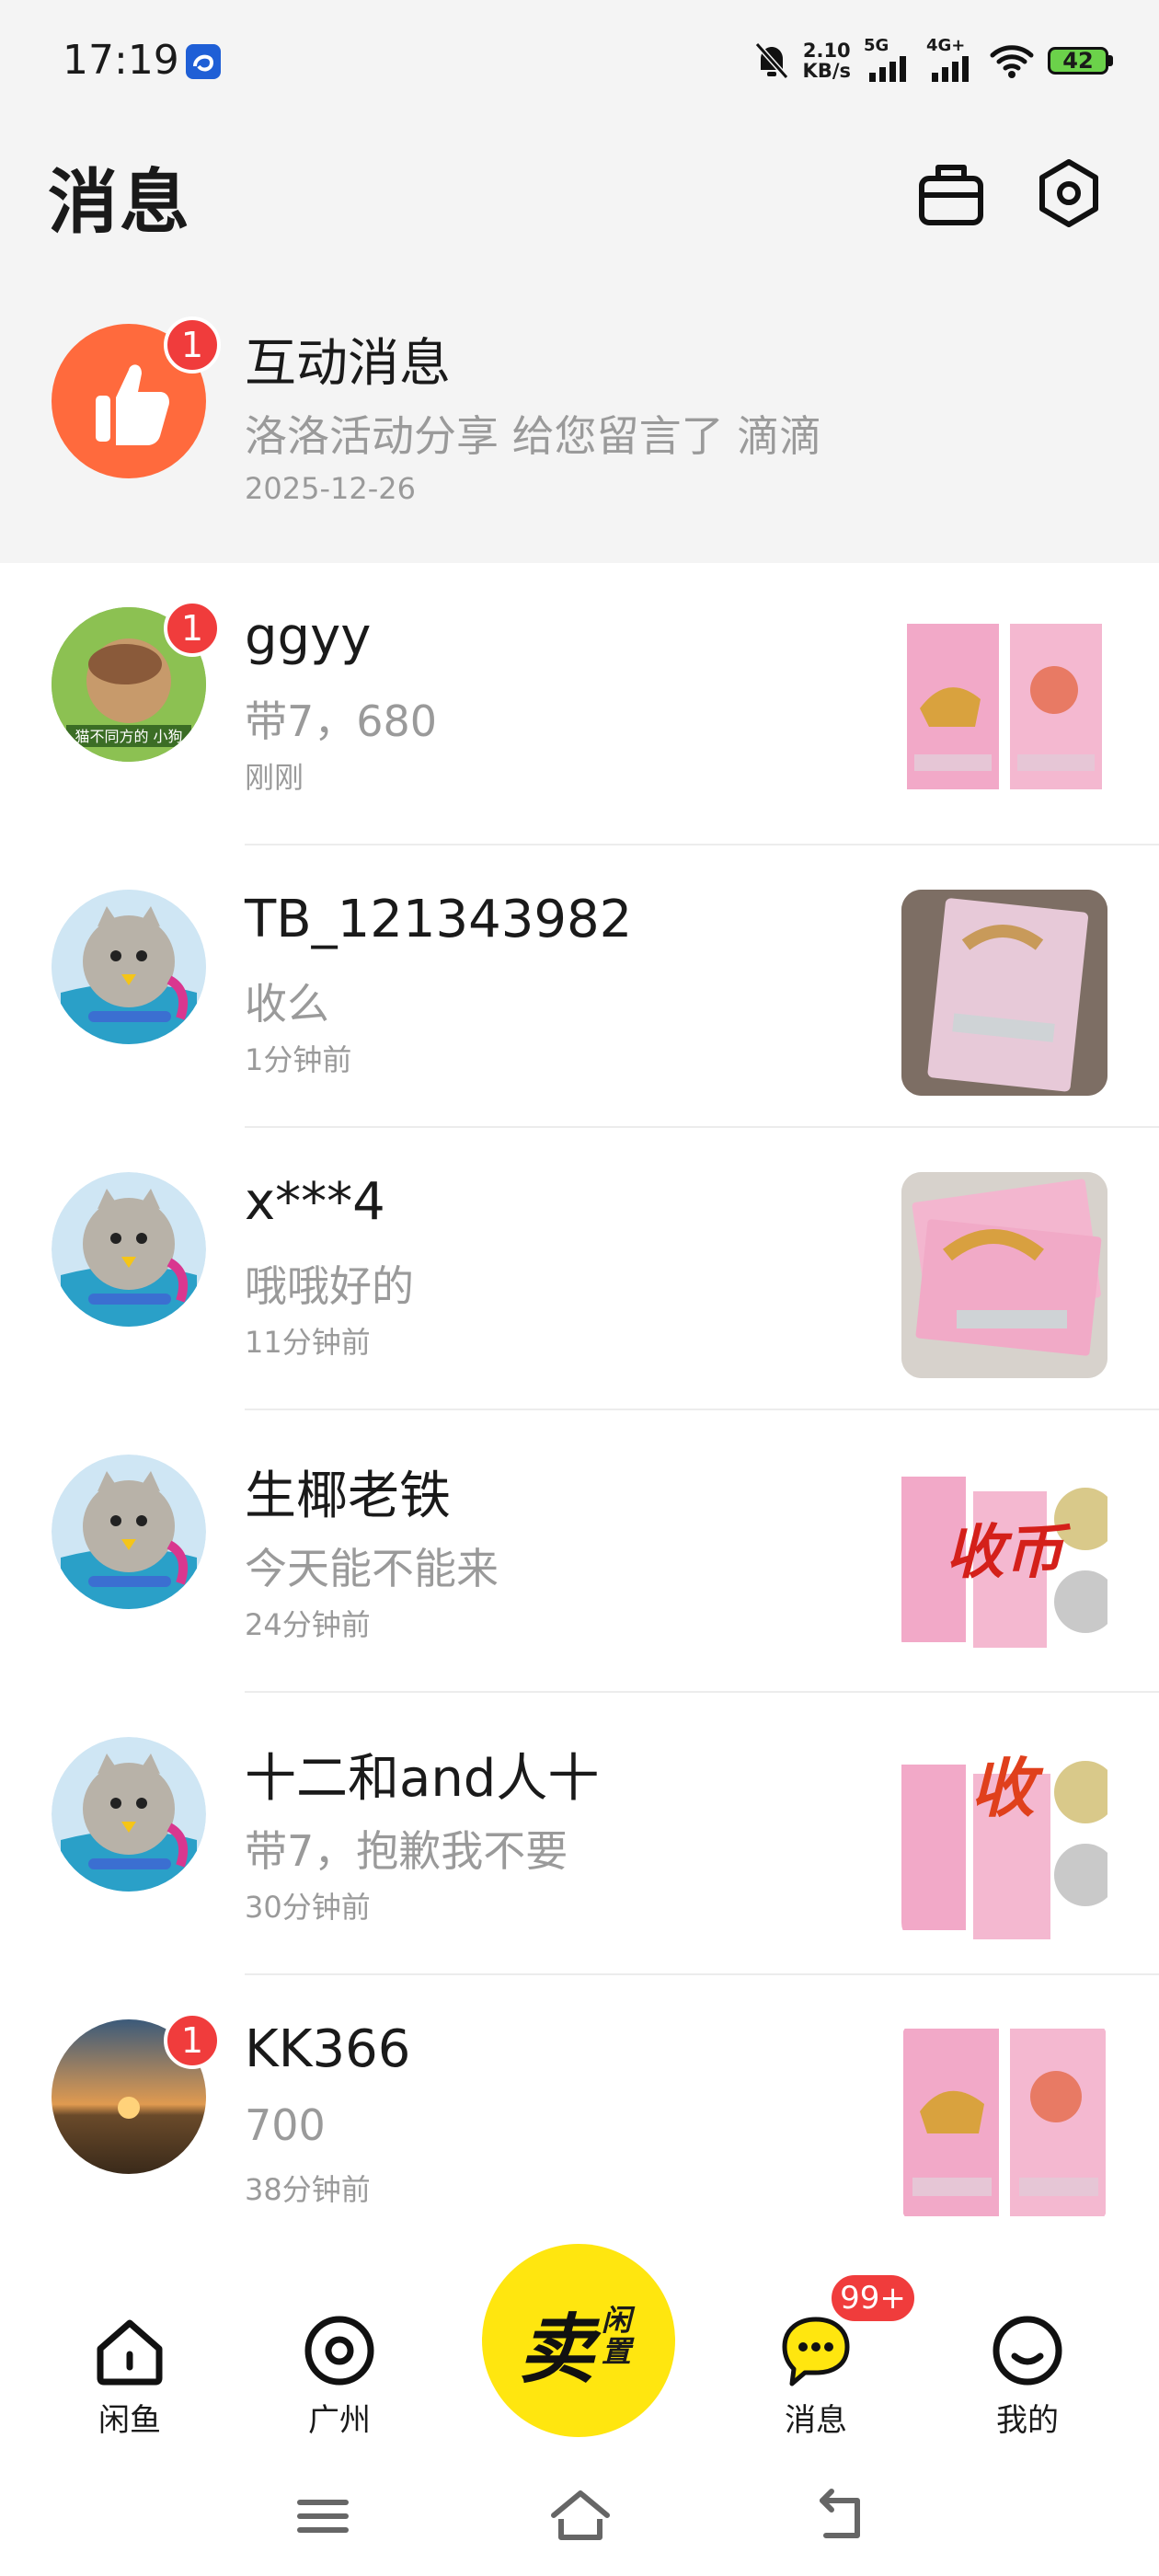  What do you see at coordinates (129, 2420) in the screenshot?
I see `nav-home-label: 闲鱼` at bounding box center [129, 2420].